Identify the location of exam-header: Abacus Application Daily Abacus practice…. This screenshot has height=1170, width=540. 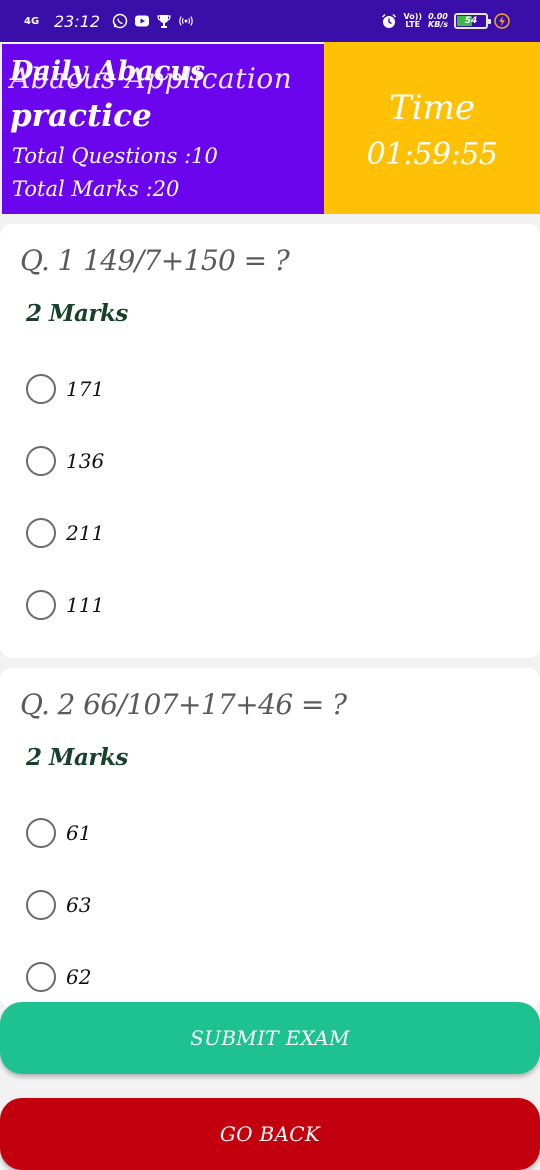
(270, 128).